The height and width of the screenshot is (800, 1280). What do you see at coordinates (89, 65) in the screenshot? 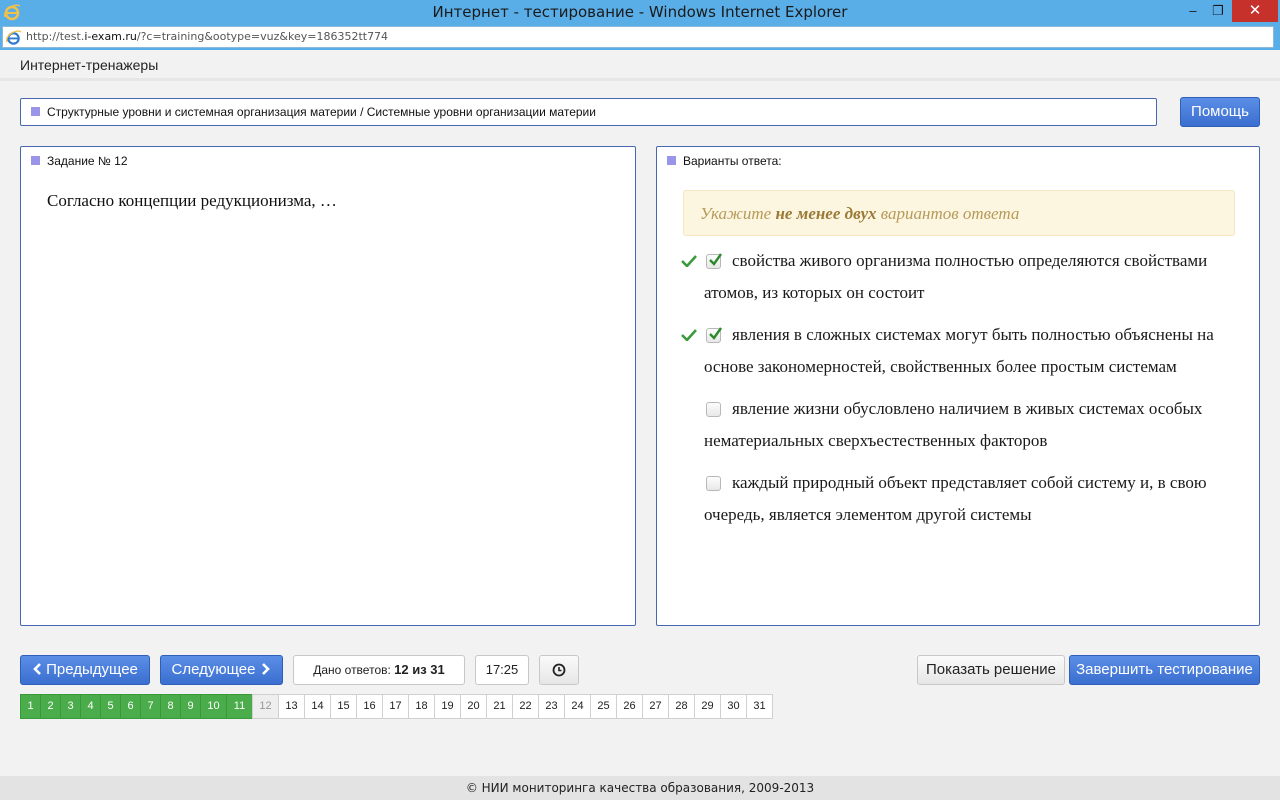
I see `app-title: Интернет-тренажеры` at bounding box center [89, 65].